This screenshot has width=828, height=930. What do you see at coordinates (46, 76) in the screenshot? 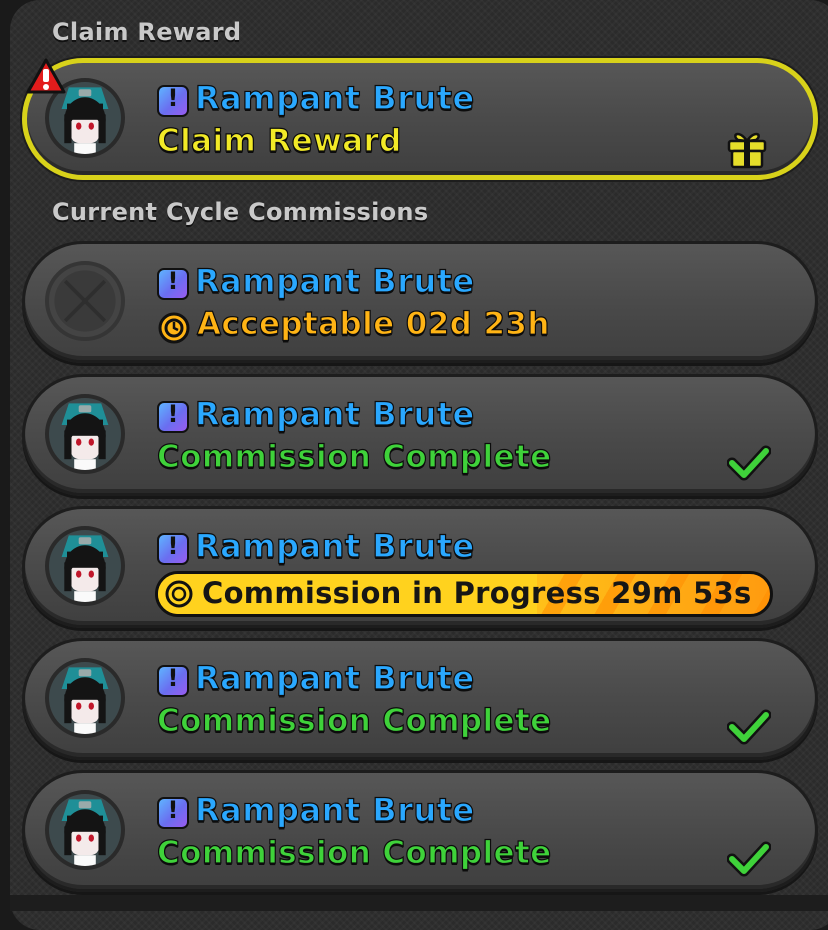
I see `exclamation-alert-icon` at bounding box center [46, 76].